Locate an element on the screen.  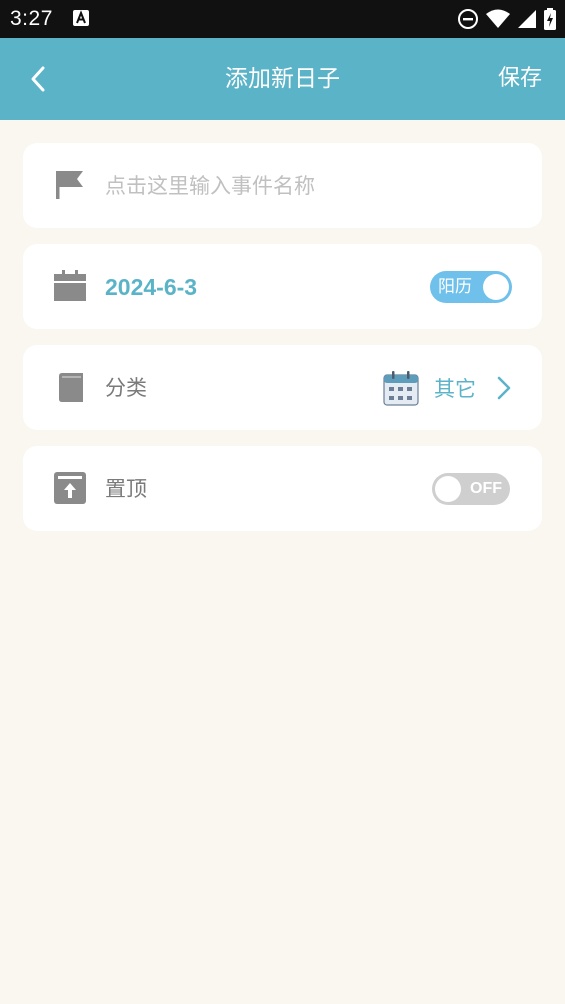
calendar-type-toggle: 阳历 is located at coordinates (471, 287).